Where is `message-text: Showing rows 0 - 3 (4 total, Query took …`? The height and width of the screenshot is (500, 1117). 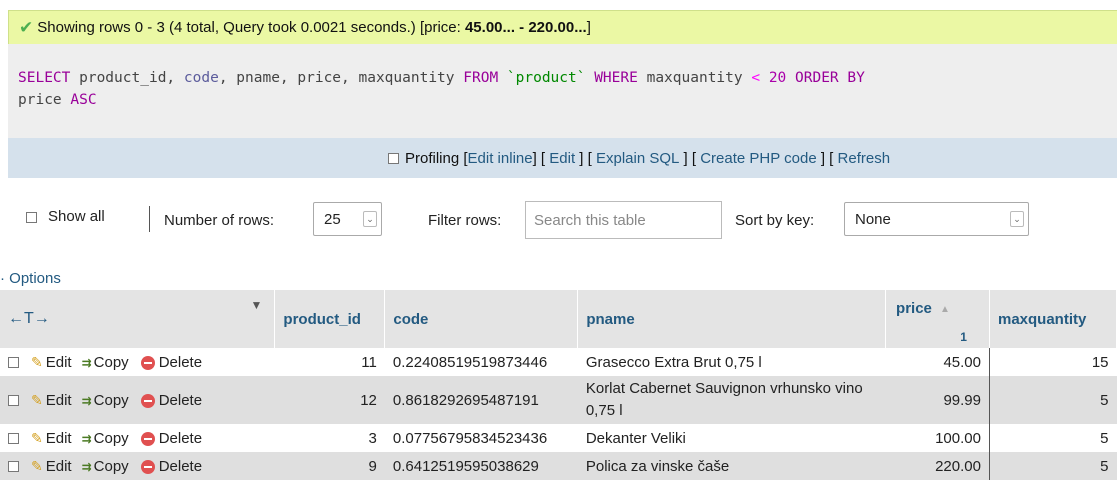 message-text: Showing rows 0 - 3 (4 total, Query took … is located at coordinates (314, 27).